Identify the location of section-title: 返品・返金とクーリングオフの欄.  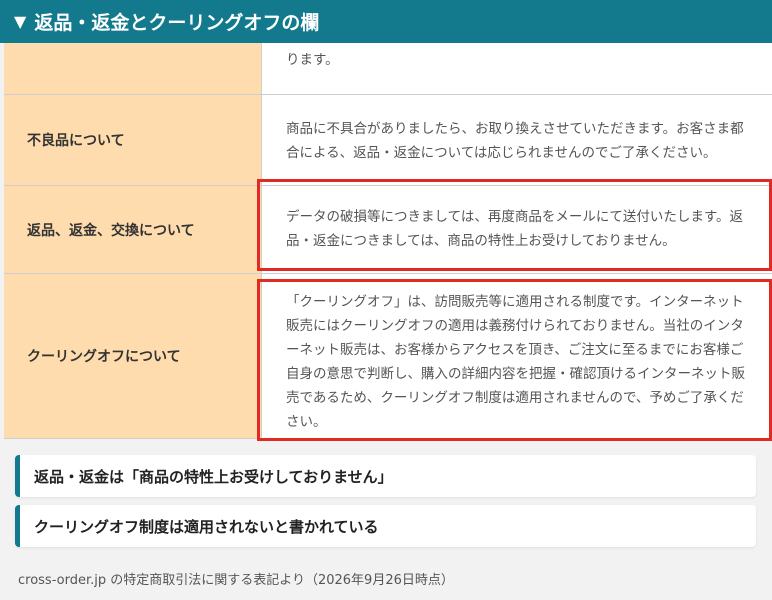
(177, 23).